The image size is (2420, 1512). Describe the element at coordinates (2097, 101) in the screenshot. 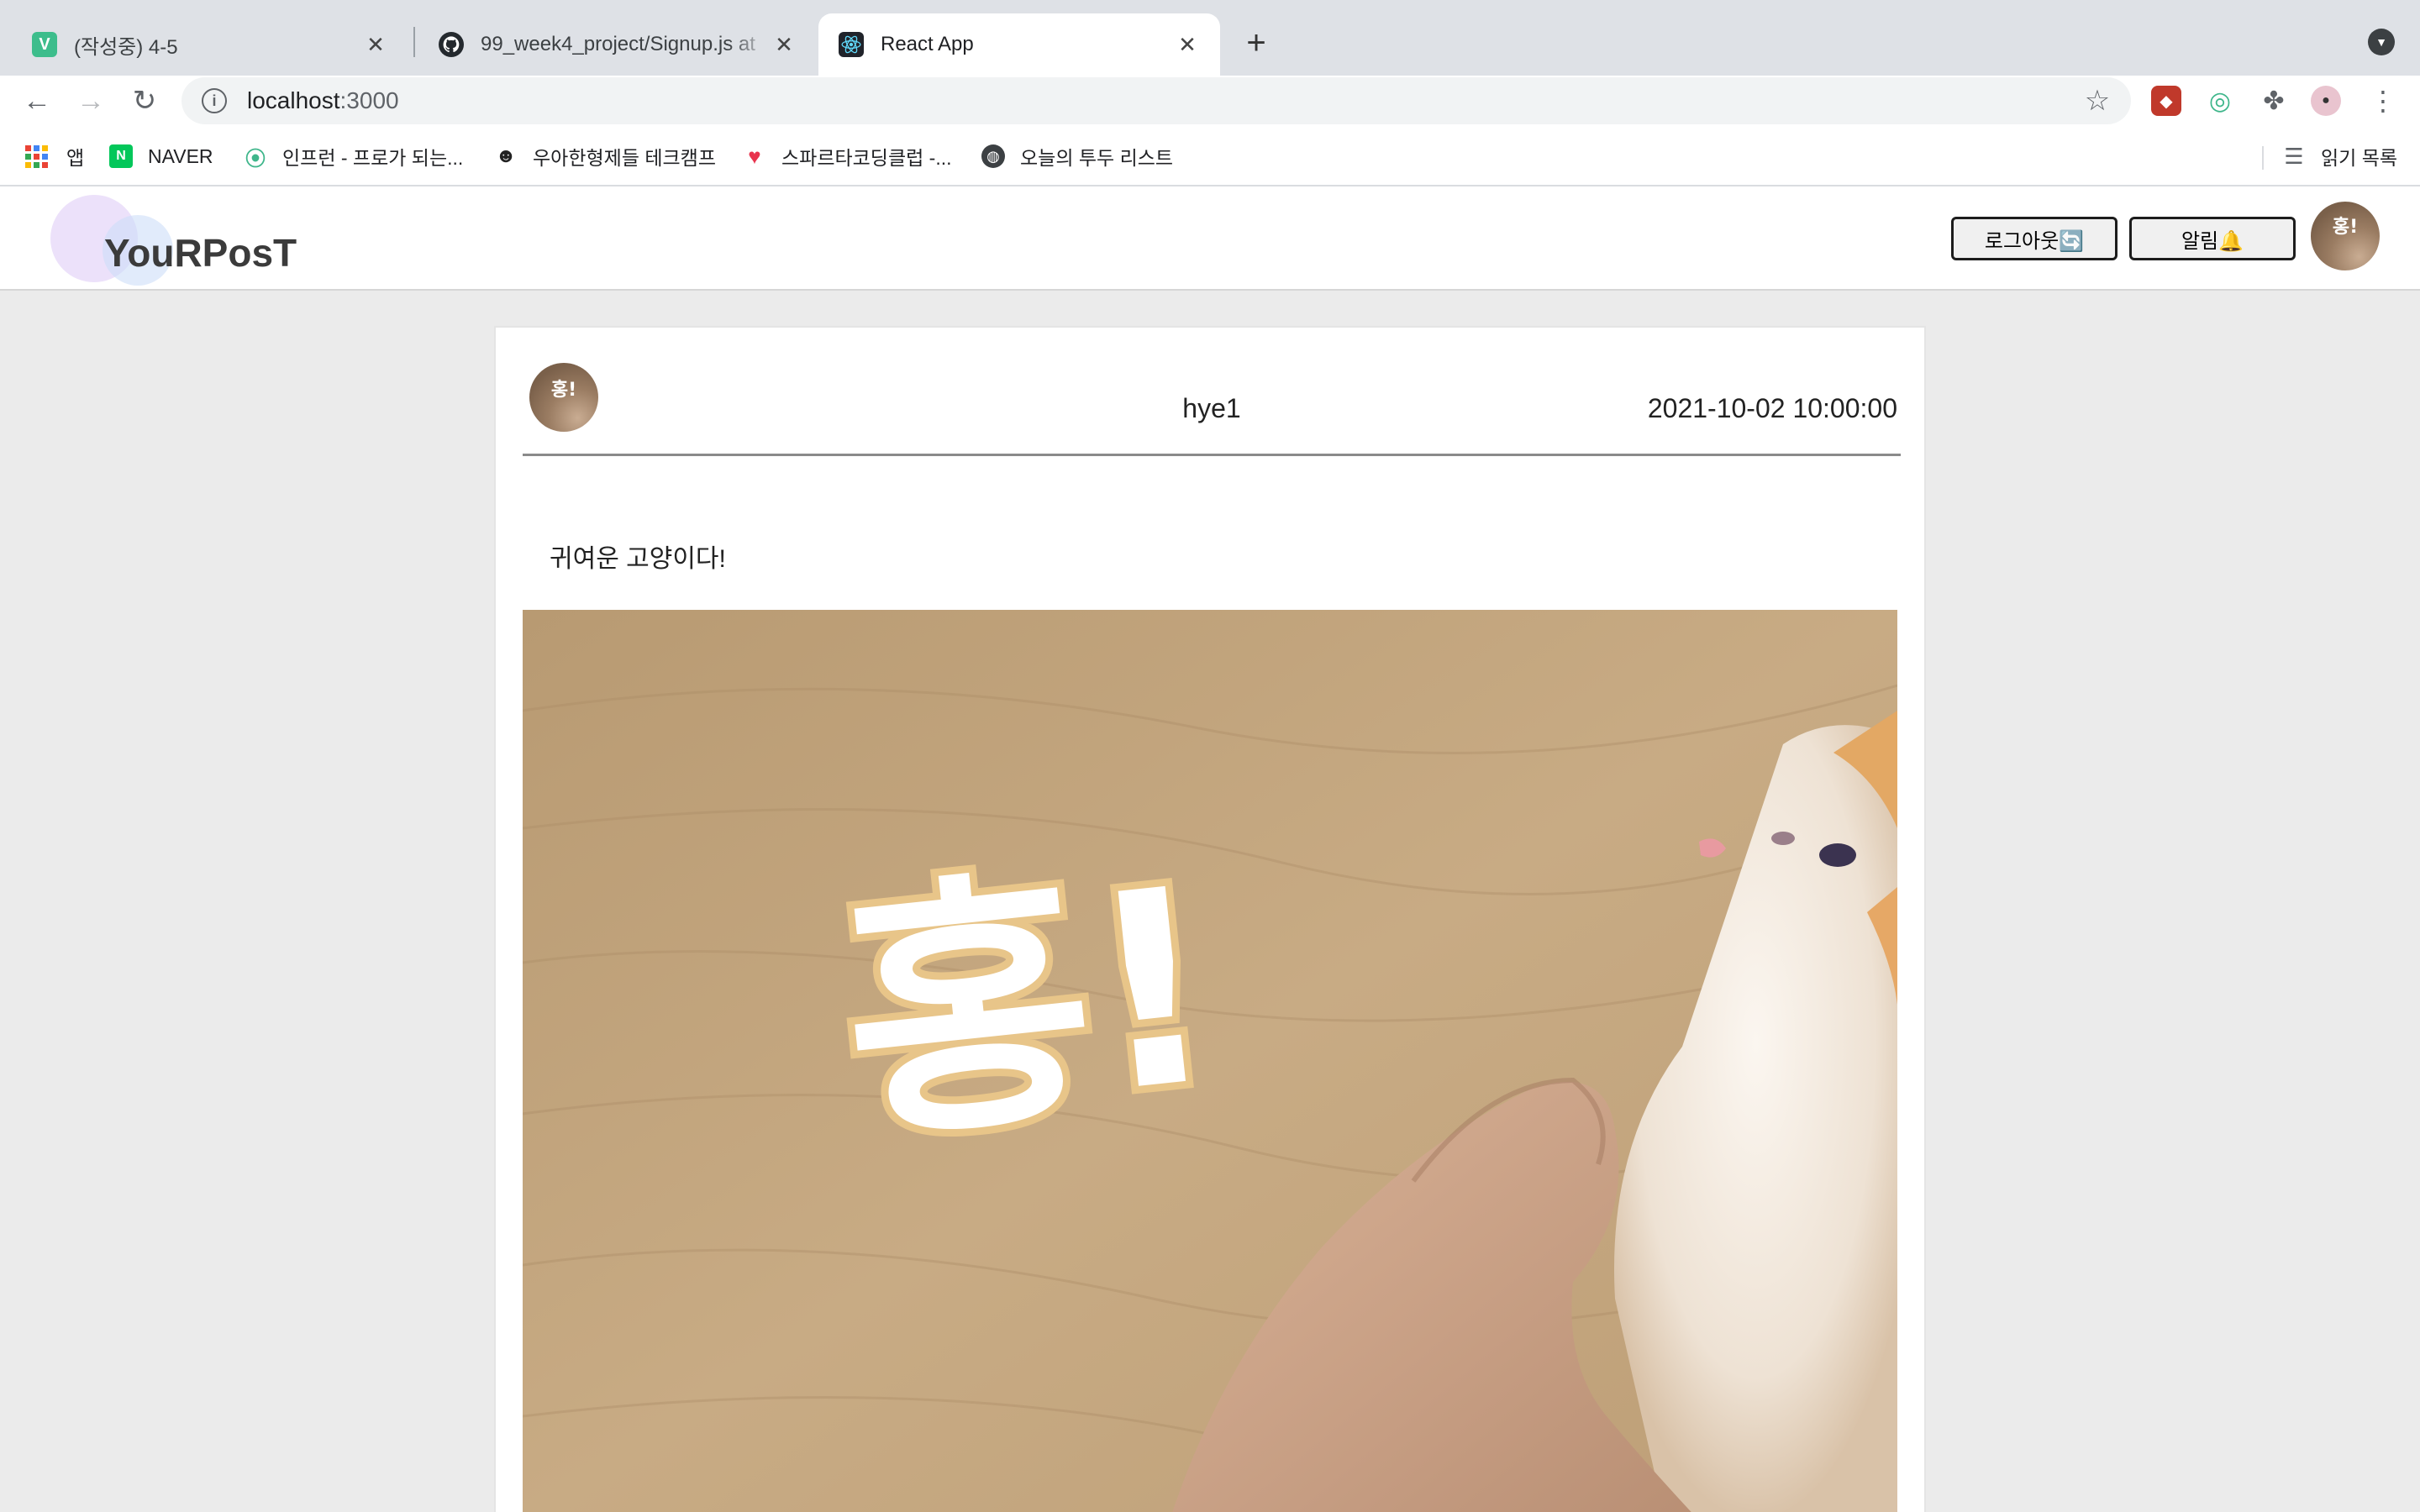

I see `bookmark-star-icon: ☆` at that location.